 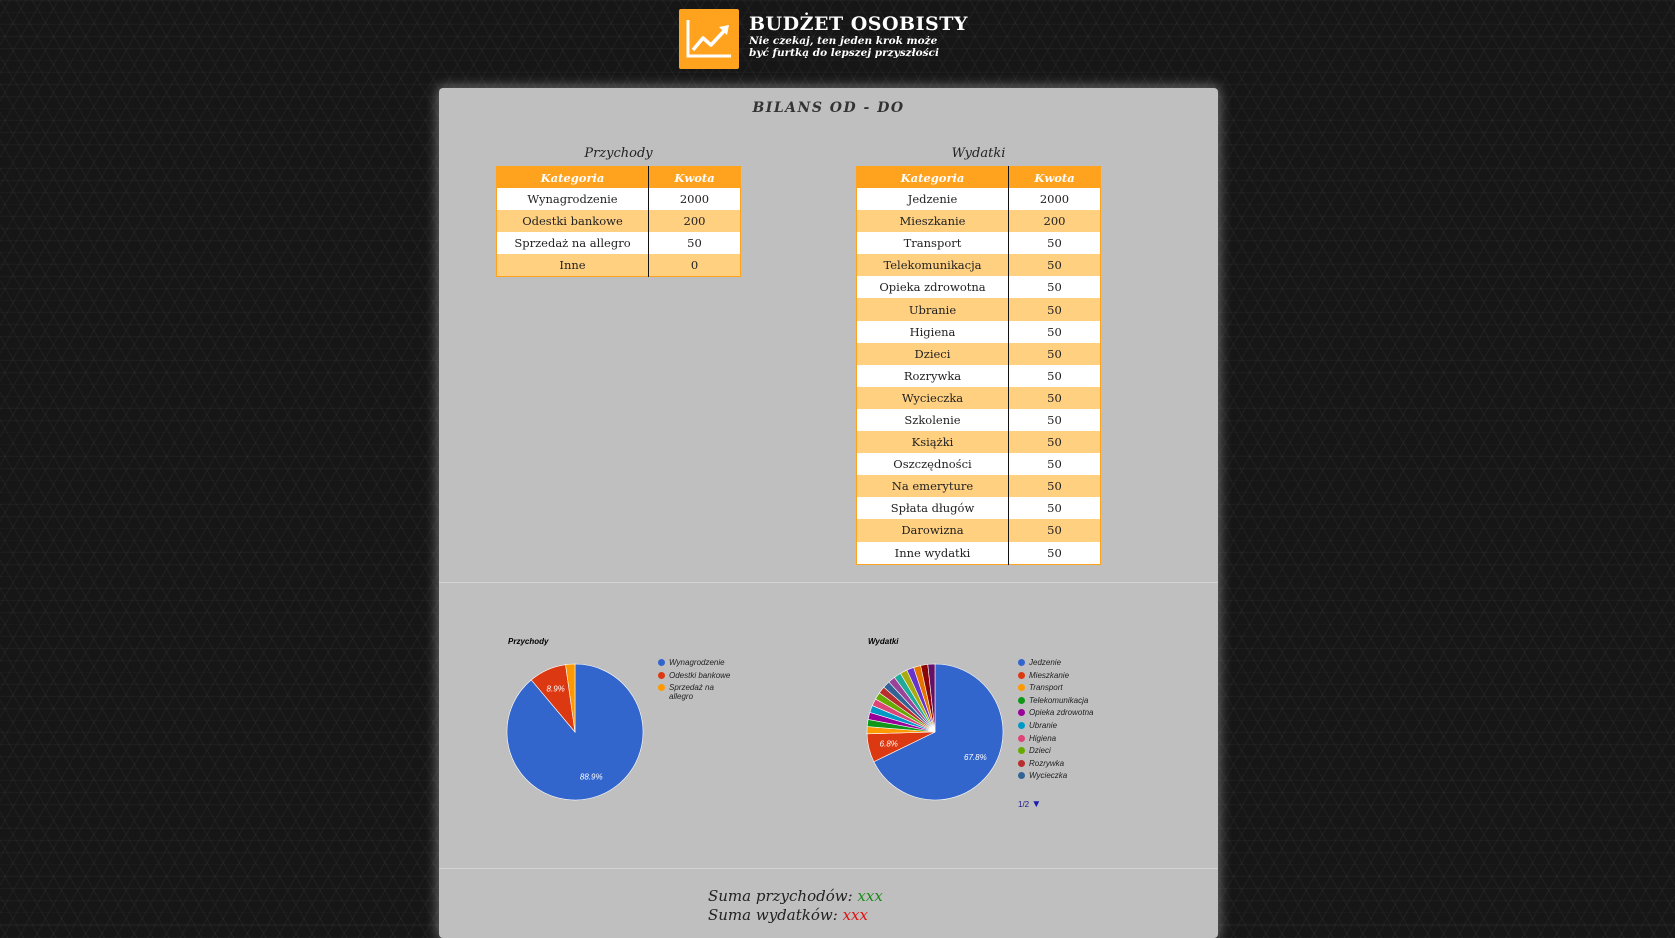 What do you see at coordinates (1068, 765) in the screenshot?
I see `legend-item: Rozrywka` at bounding box center [1068, 765].